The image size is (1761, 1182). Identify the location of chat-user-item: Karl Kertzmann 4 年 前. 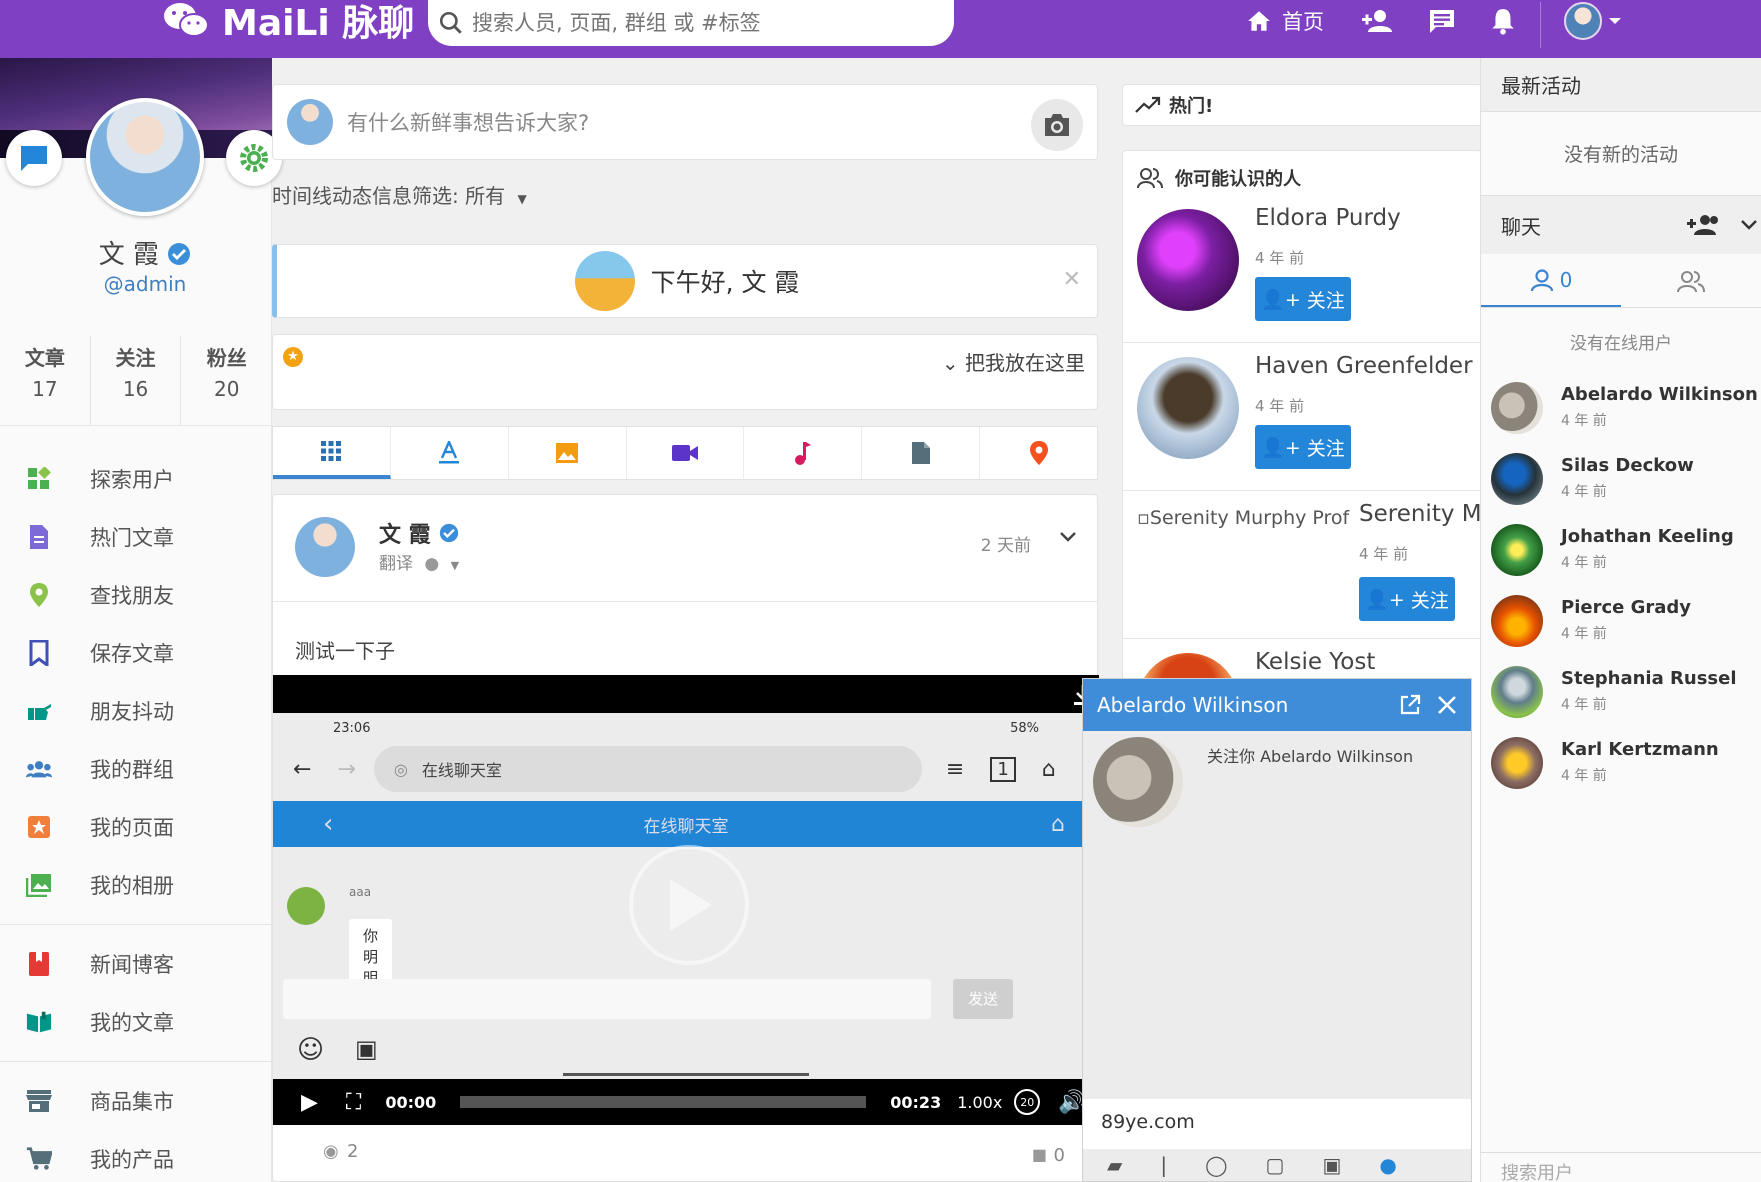
(1621, 764).